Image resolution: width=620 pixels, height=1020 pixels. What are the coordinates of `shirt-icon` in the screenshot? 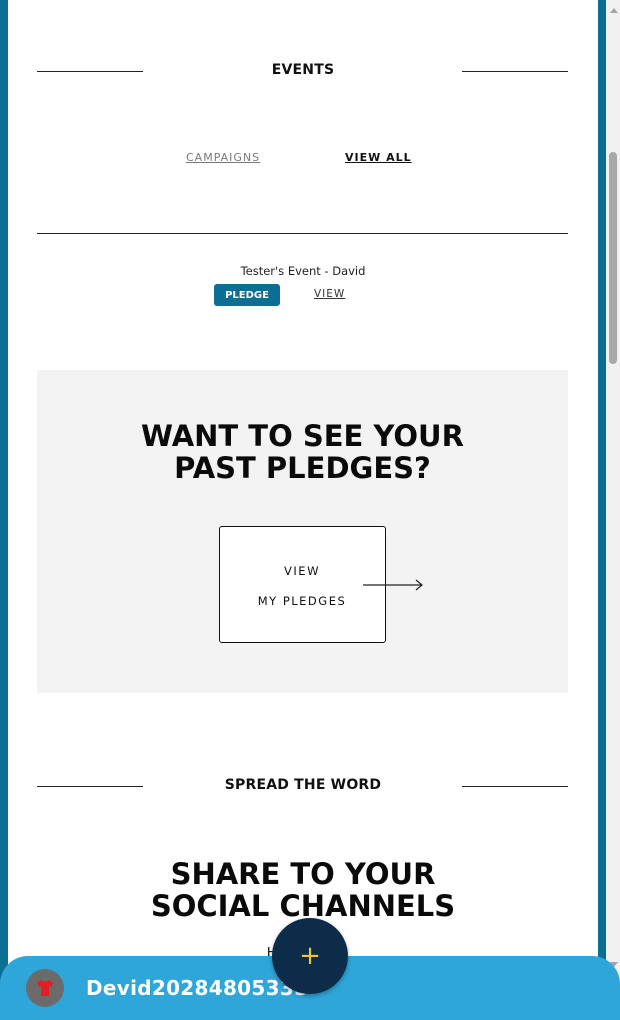 It's located at (45, 988).